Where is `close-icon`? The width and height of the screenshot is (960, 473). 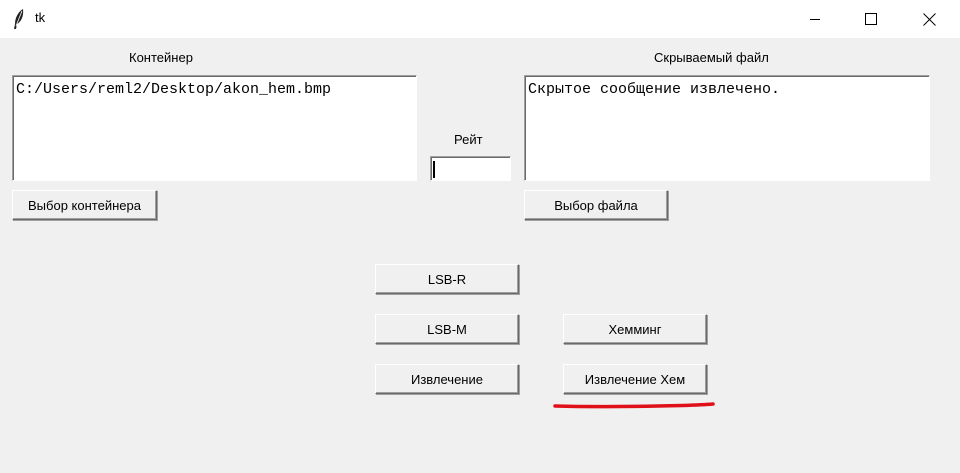
close-icon is located at coordinates (929, 19).